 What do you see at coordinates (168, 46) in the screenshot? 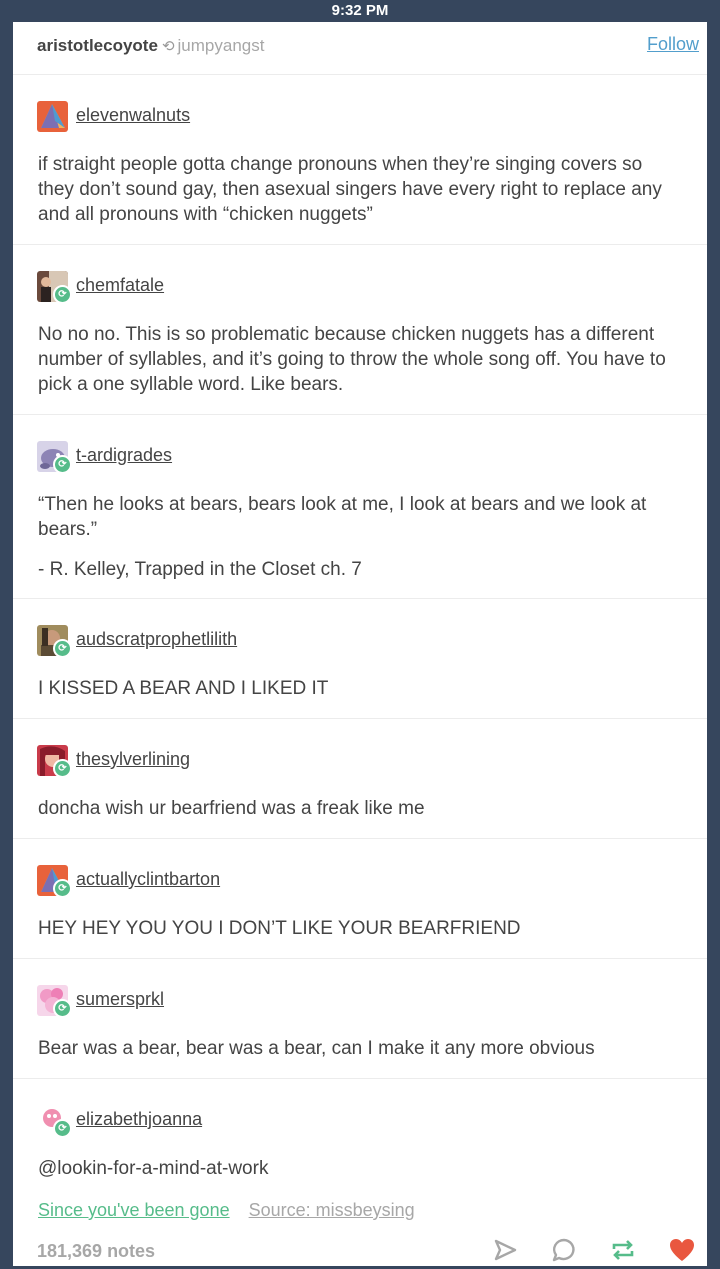
I see `reblog-icon: ⟲` at bounding box center [168, 46].